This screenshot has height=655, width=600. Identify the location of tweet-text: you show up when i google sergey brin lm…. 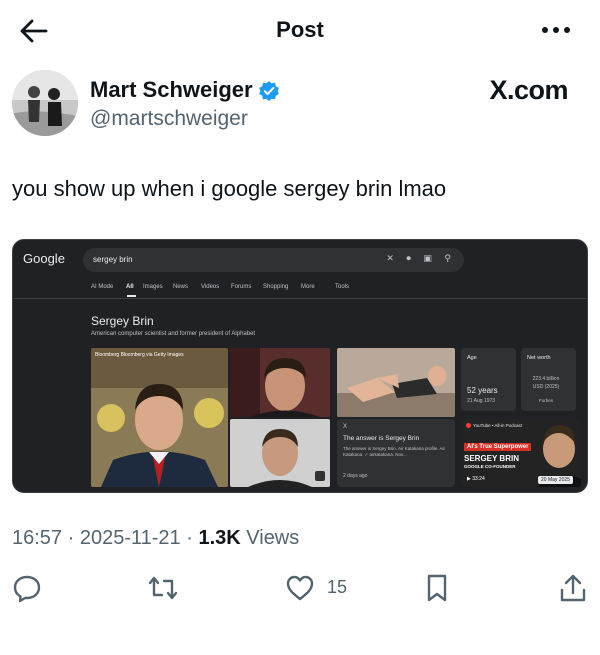
(229, 188).